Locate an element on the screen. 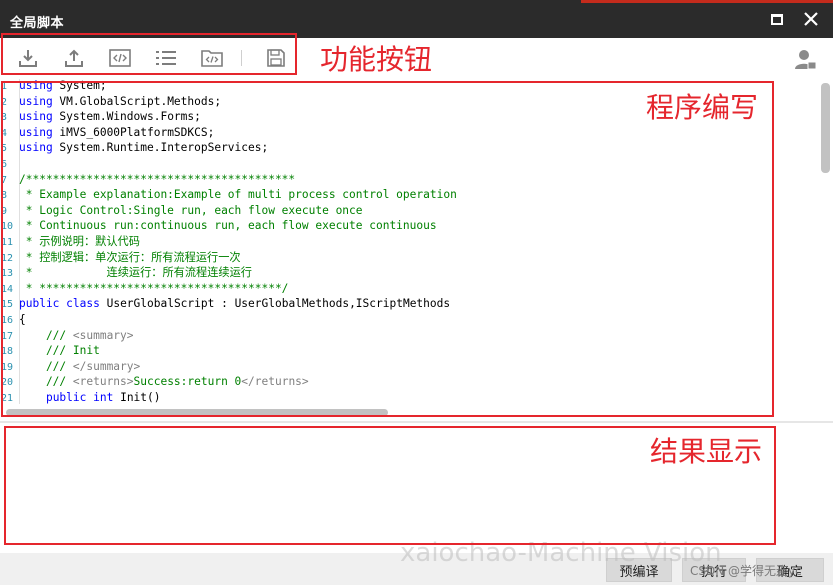  code-text: using VM.GlobalScript.Methods; is located at coordinates (120, 101).